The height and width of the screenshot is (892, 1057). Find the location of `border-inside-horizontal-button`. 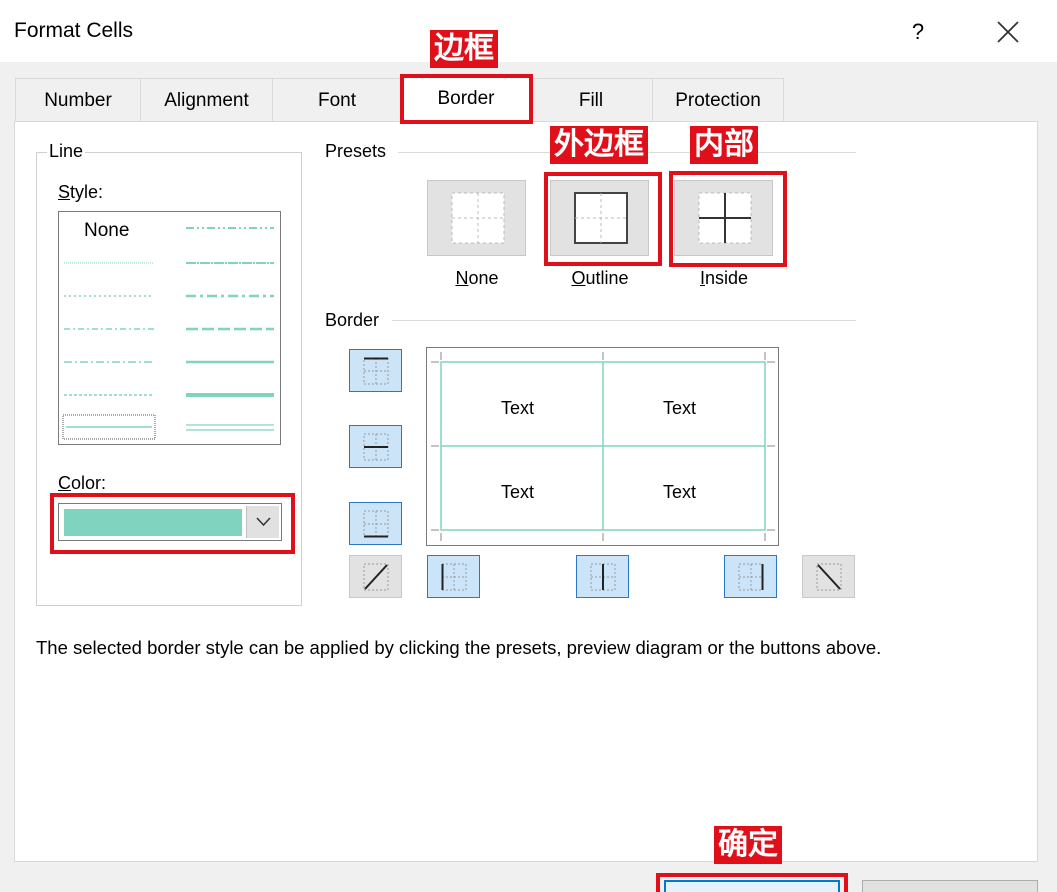

border-inside-horizontal-button is located at coordinates (375, 446).